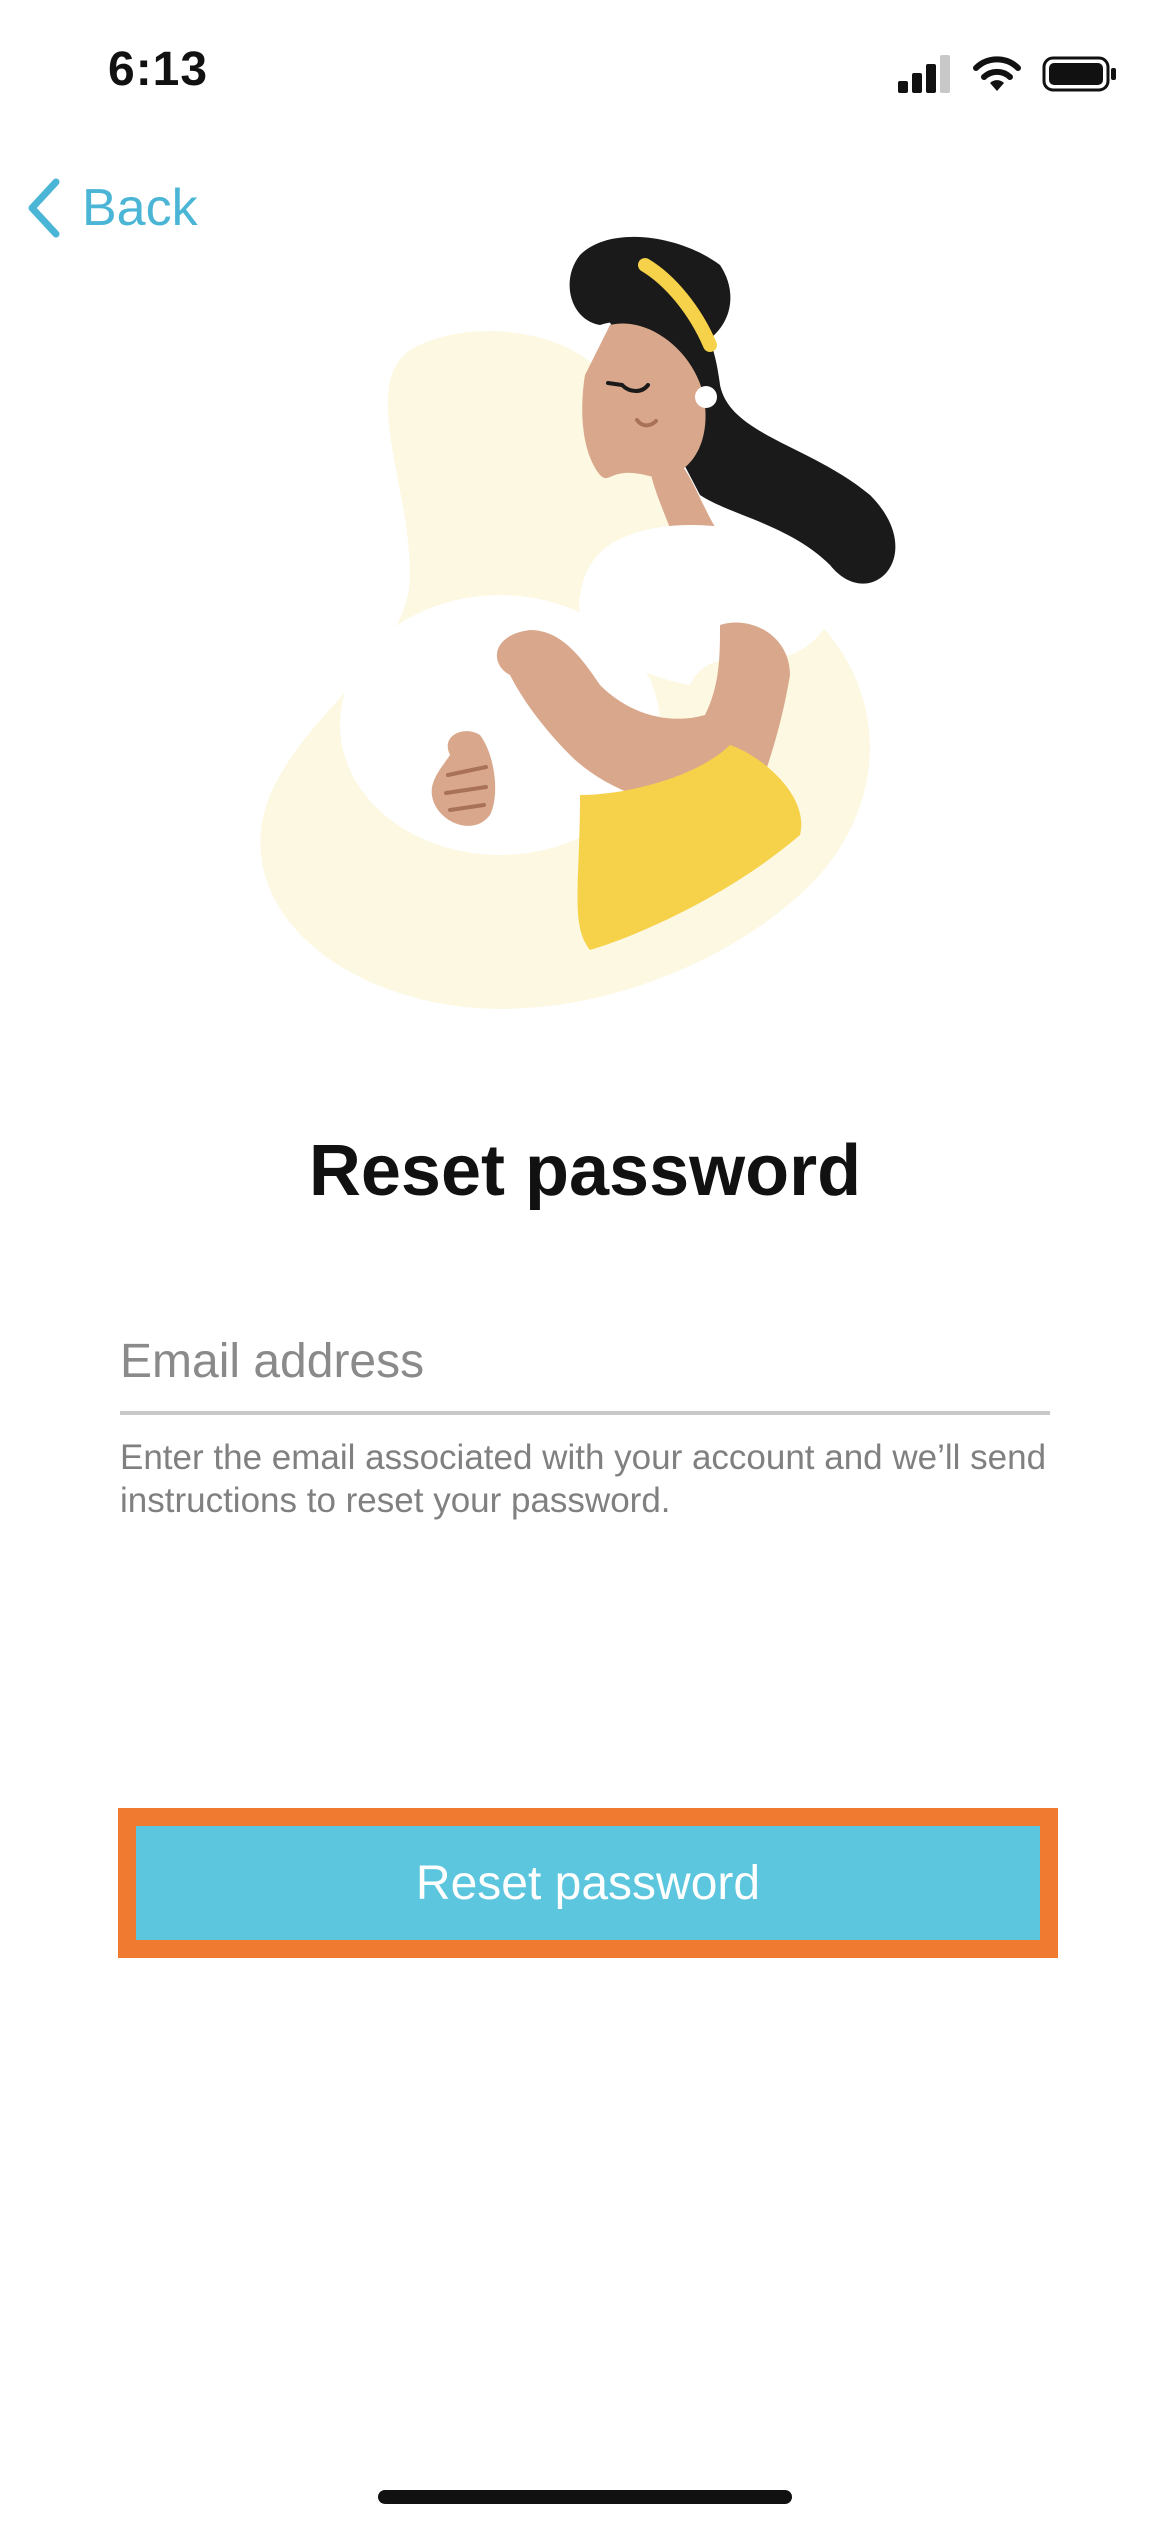 Image resolution: width=1170 pixels, height=2532 pixels. Describe the element at coordinates (140, 208) in the screenshot. I see `back-label: Back` at that location.